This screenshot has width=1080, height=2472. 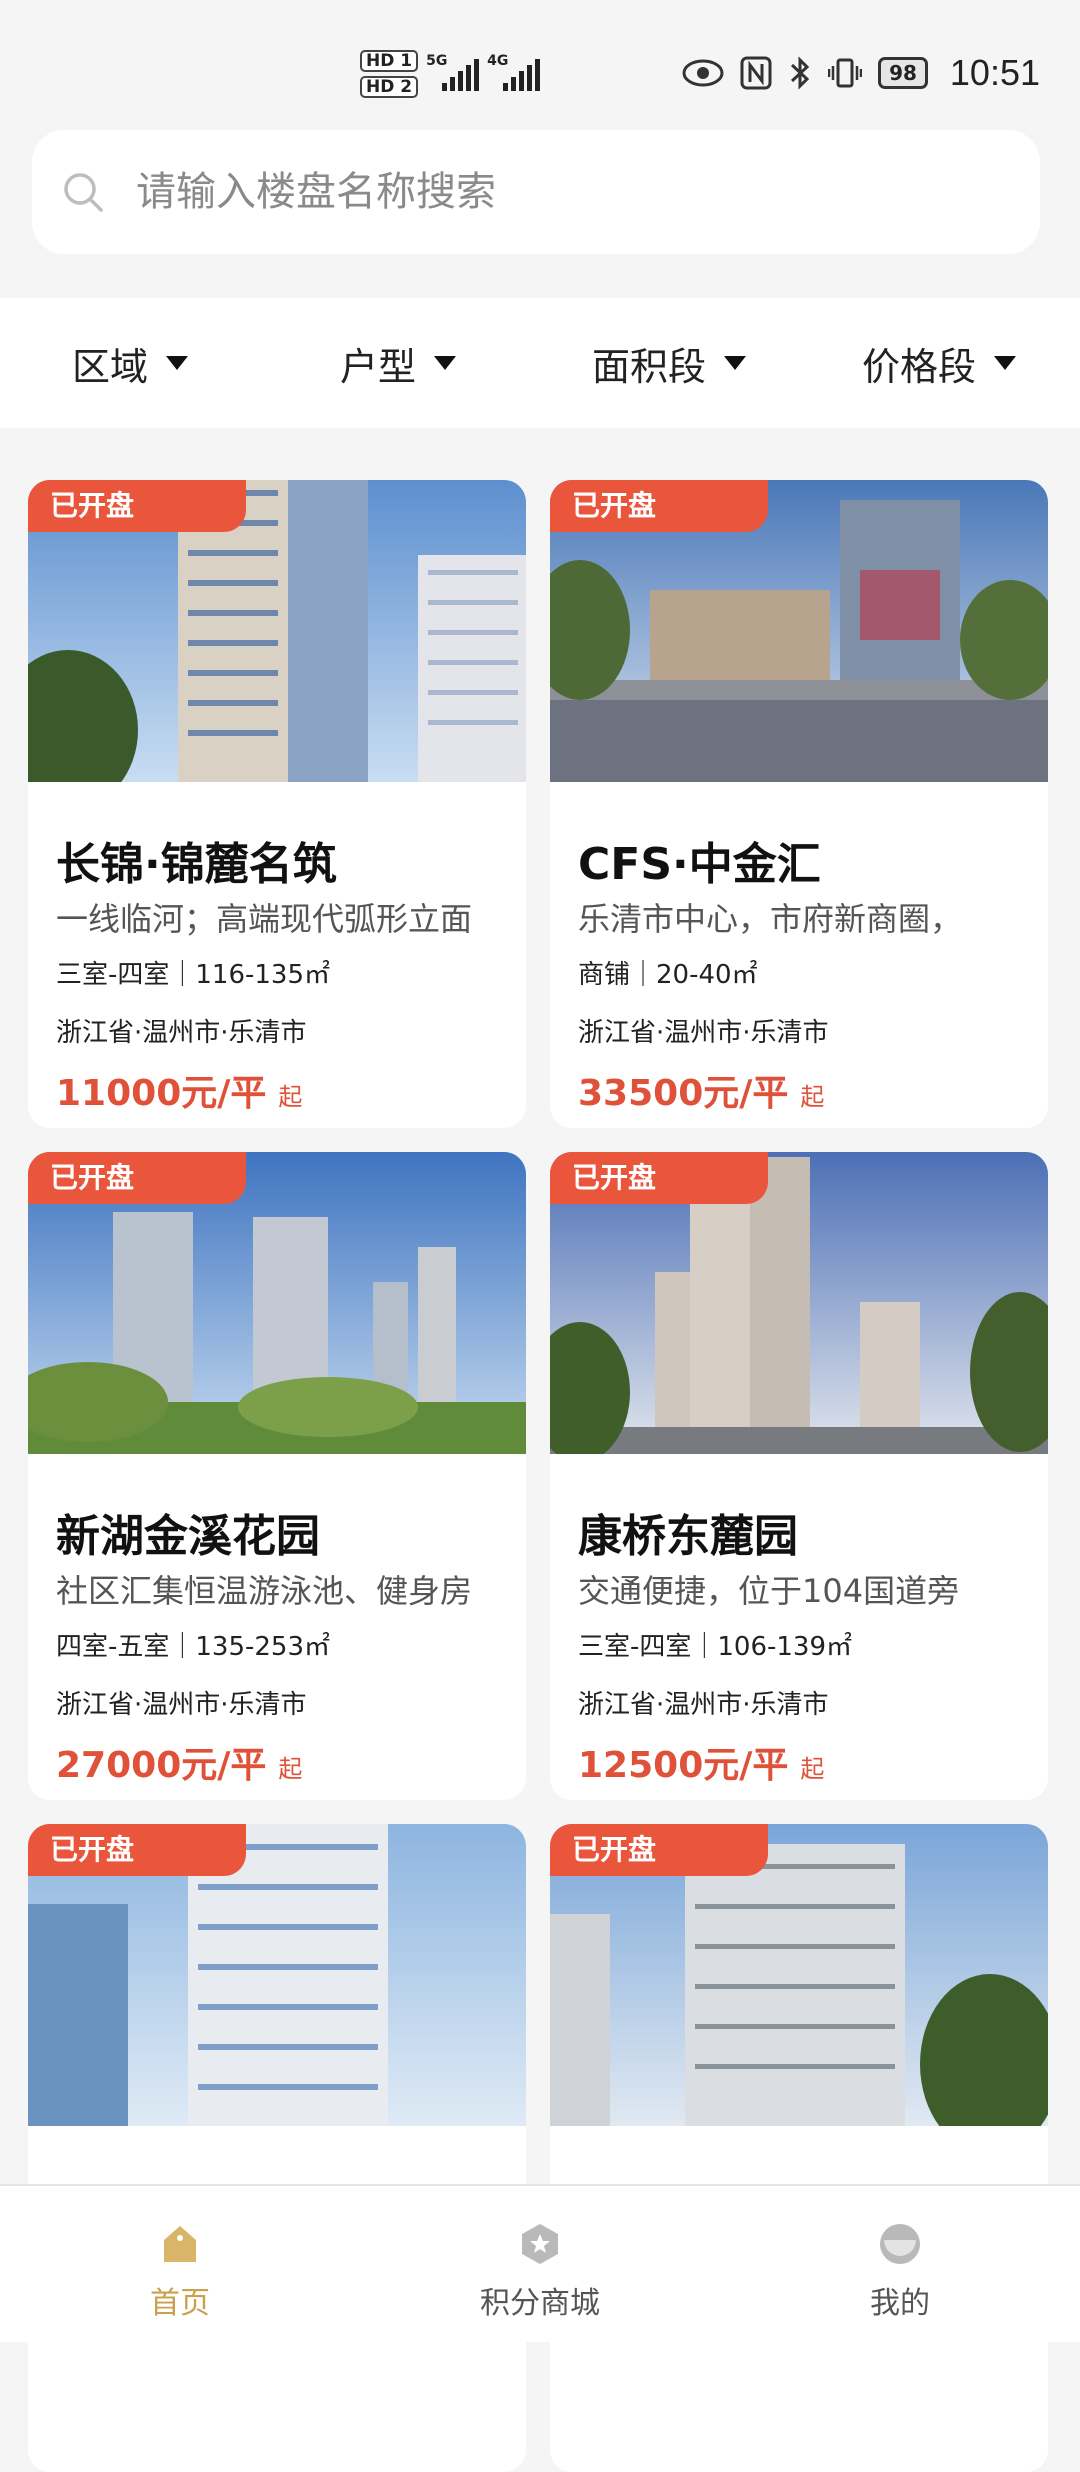 I want to click on net1-label: 5G, so click(x=437, y=61).